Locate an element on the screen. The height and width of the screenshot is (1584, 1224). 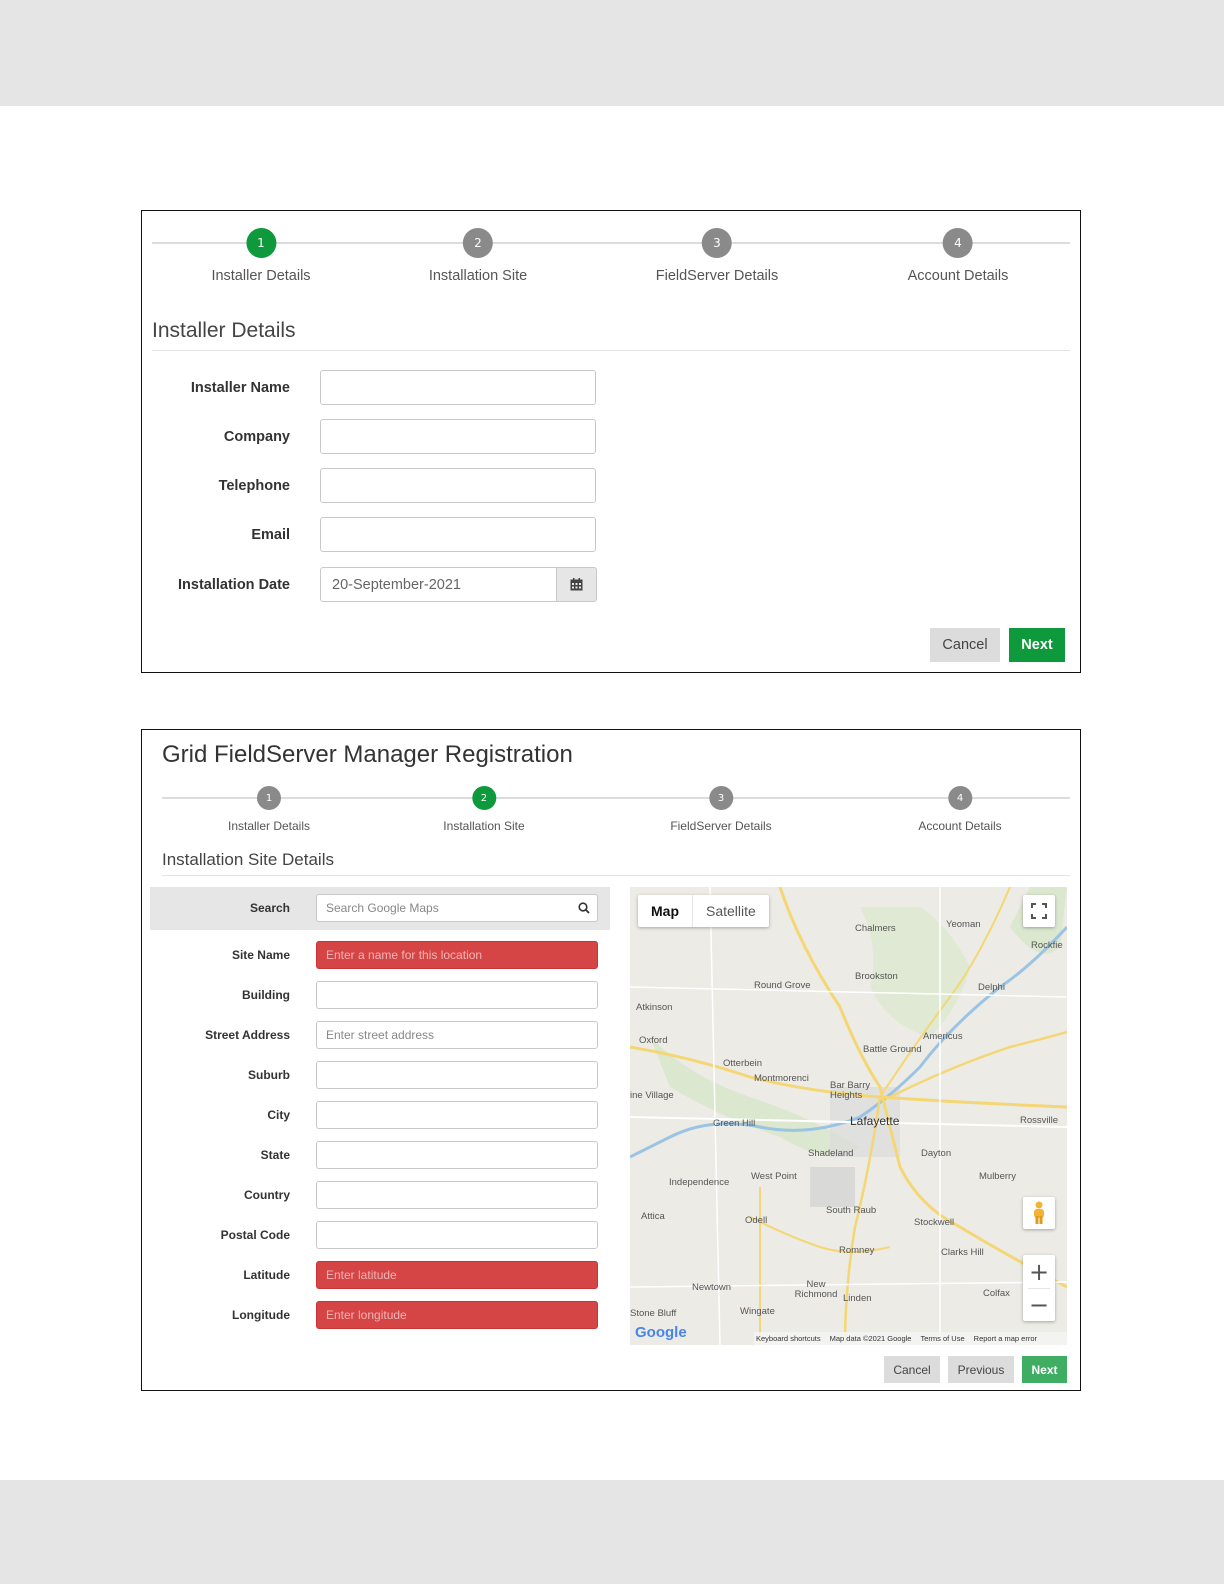
map-place: Americus is located at coordinates (943, 1036).